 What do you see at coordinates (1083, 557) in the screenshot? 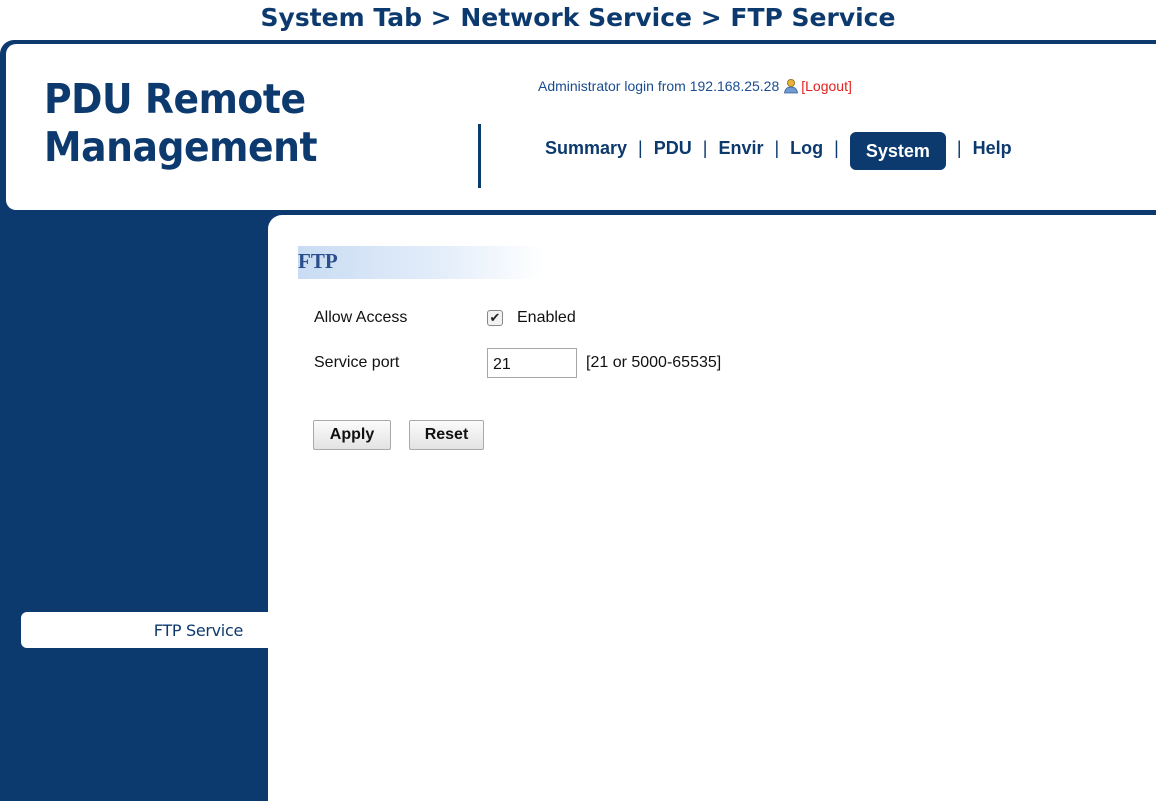
I see `sidebar-item-web: Web Service` at bounding box center [1083, 557].